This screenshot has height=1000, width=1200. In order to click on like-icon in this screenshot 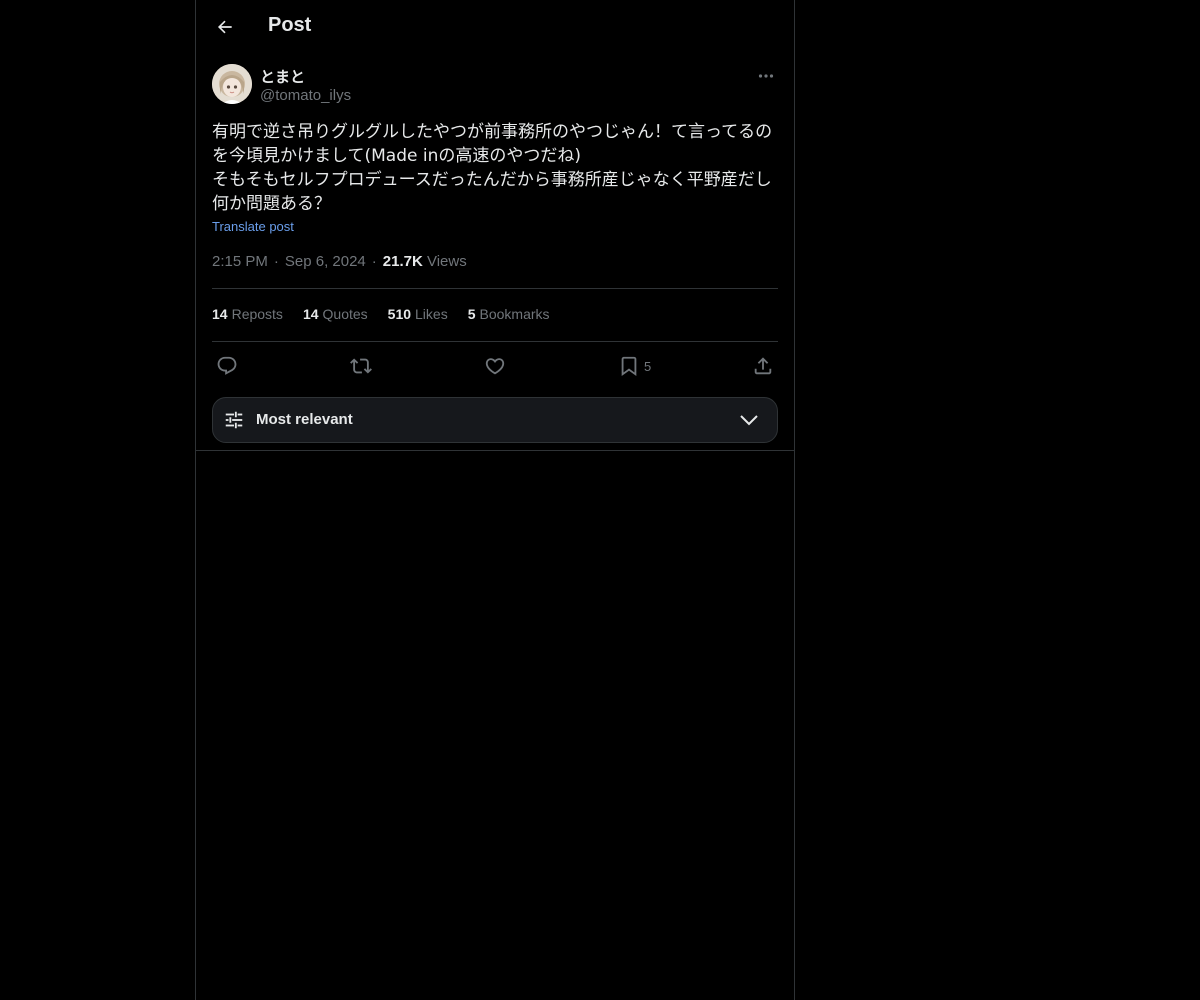, I will do `click(495, 366)`.